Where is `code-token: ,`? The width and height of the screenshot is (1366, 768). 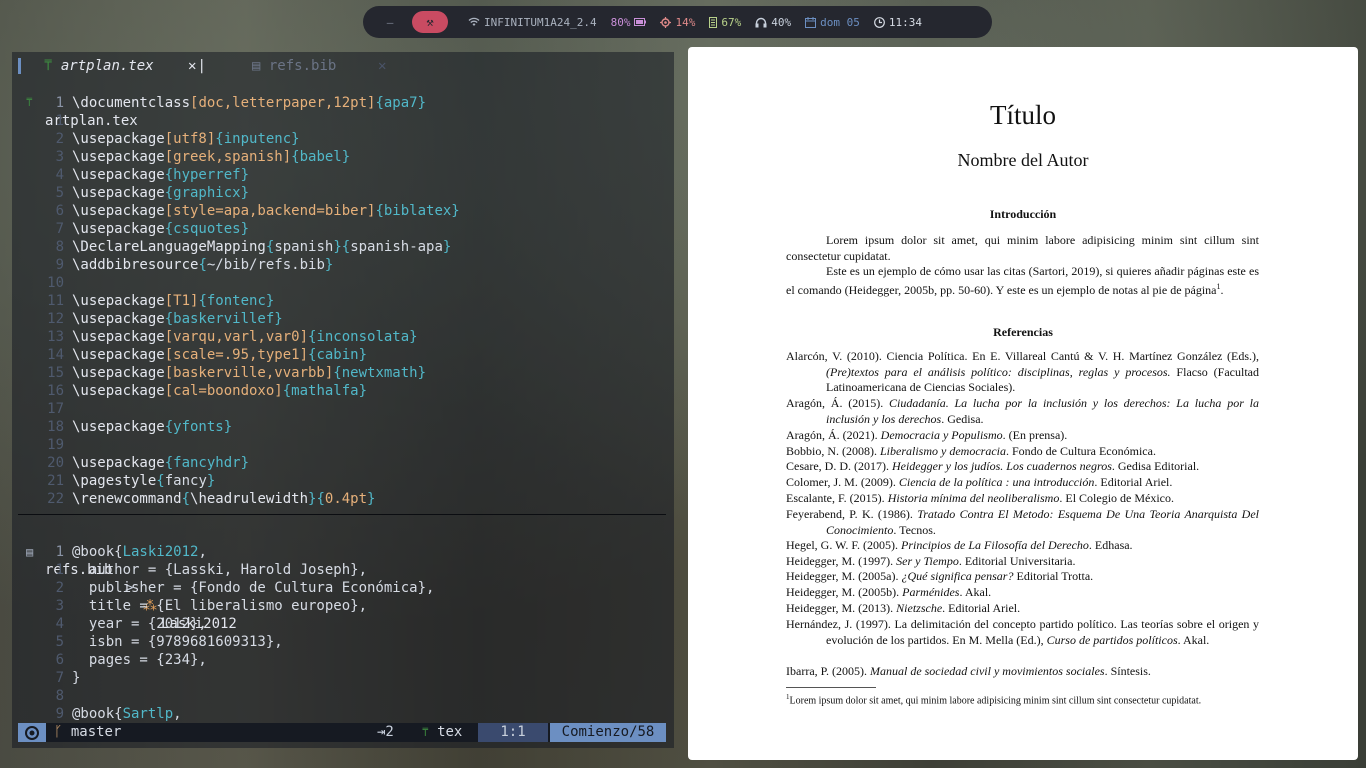 code-token: , is located at coordinates (177, 714).